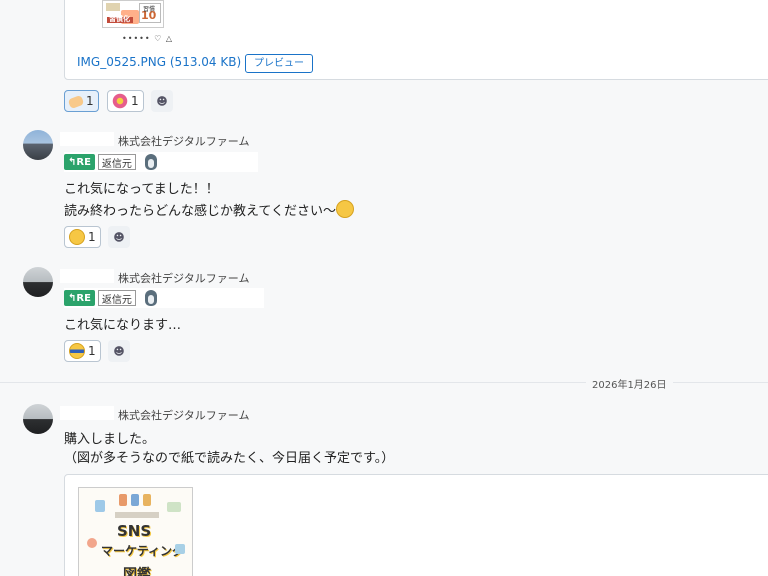  What do you see at coordinates (629, 383) in the screenshot?
I see `date-divider-label: 2026年1月26日` at bounding box center [629, 383].